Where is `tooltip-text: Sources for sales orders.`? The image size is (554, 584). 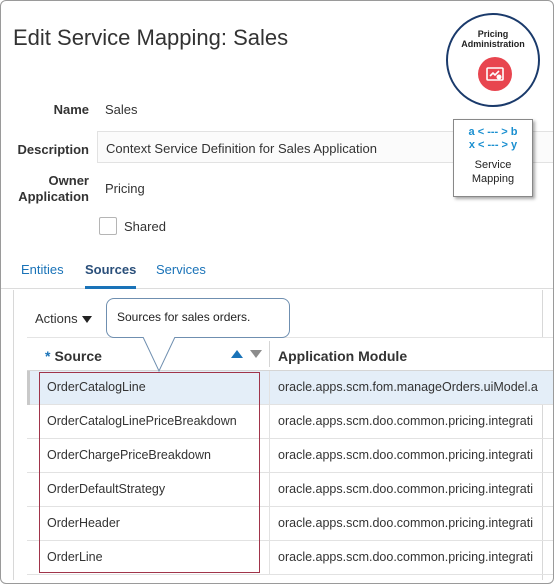
tooltip-text: Sources for sales orders. is located at coordinates (184, 317).